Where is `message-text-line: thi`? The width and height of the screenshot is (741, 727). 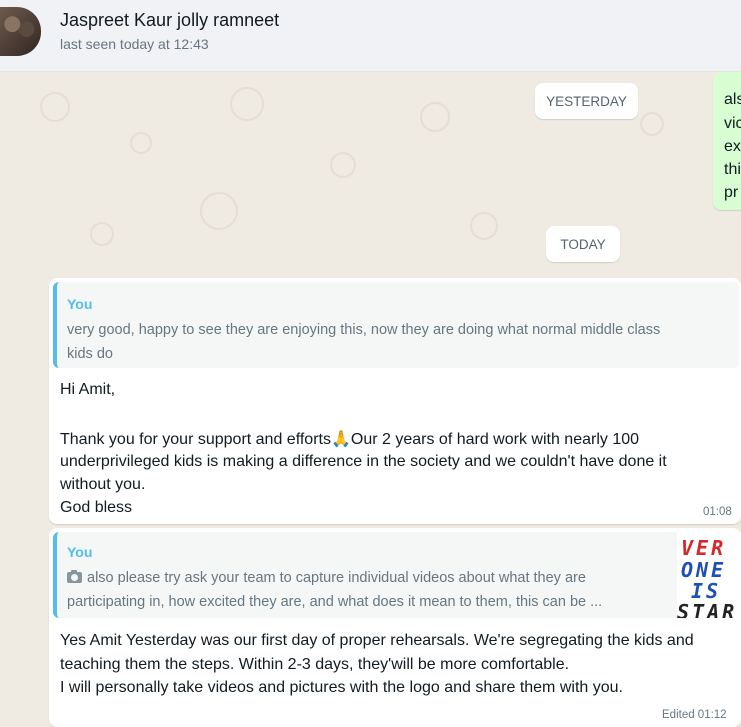
message-text-line: thi is located at coordinates (732, 169).